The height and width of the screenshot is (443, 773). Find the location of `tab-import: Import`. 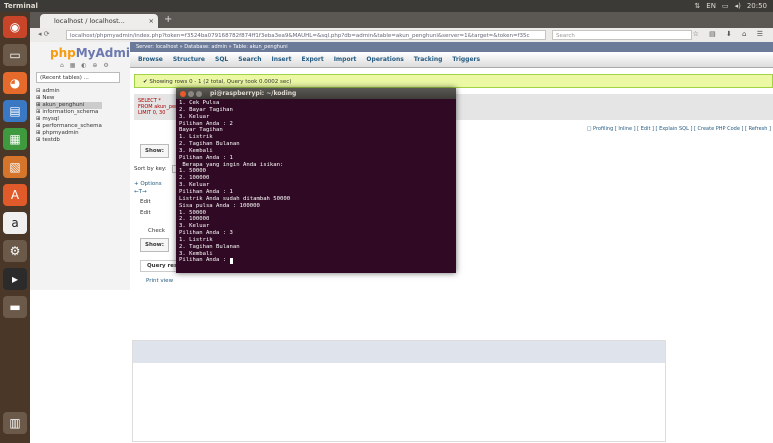

tab-import: Import is located at coordinates (345, 59).